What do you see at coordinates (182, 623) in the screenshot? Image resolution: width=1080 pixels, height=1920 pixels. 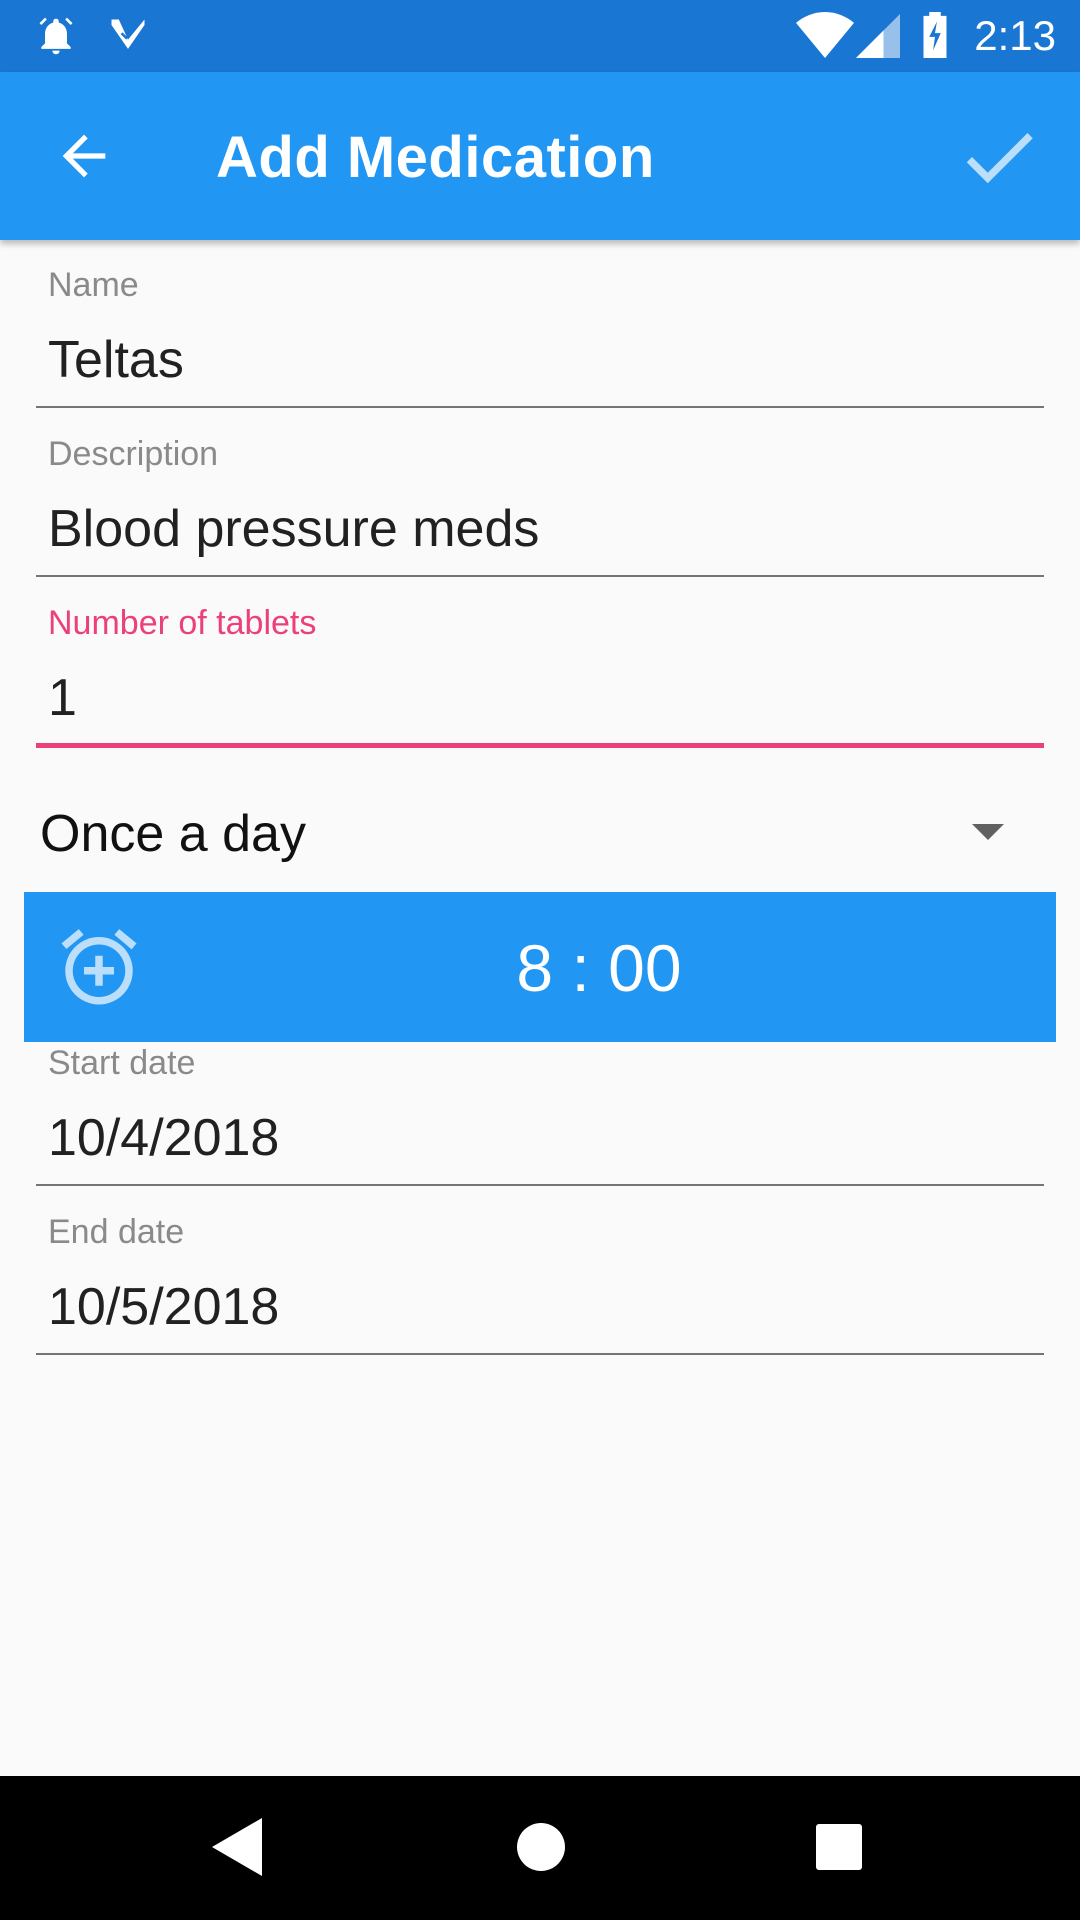 I see `tablets-label: Number of tablets` at bounding box center [182, 623].